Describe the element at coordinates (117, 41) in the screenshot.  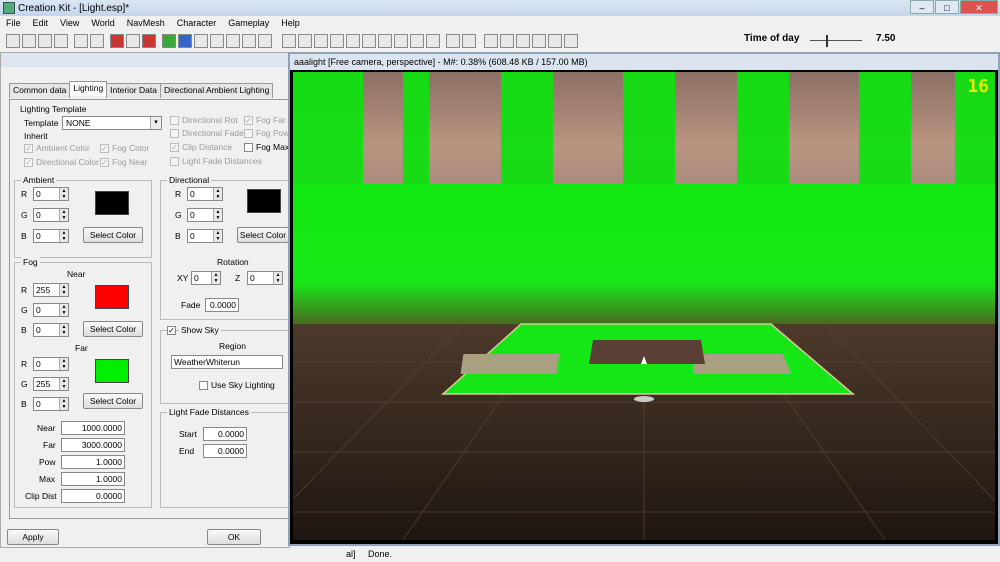
I see `bounds-icon` at that location.